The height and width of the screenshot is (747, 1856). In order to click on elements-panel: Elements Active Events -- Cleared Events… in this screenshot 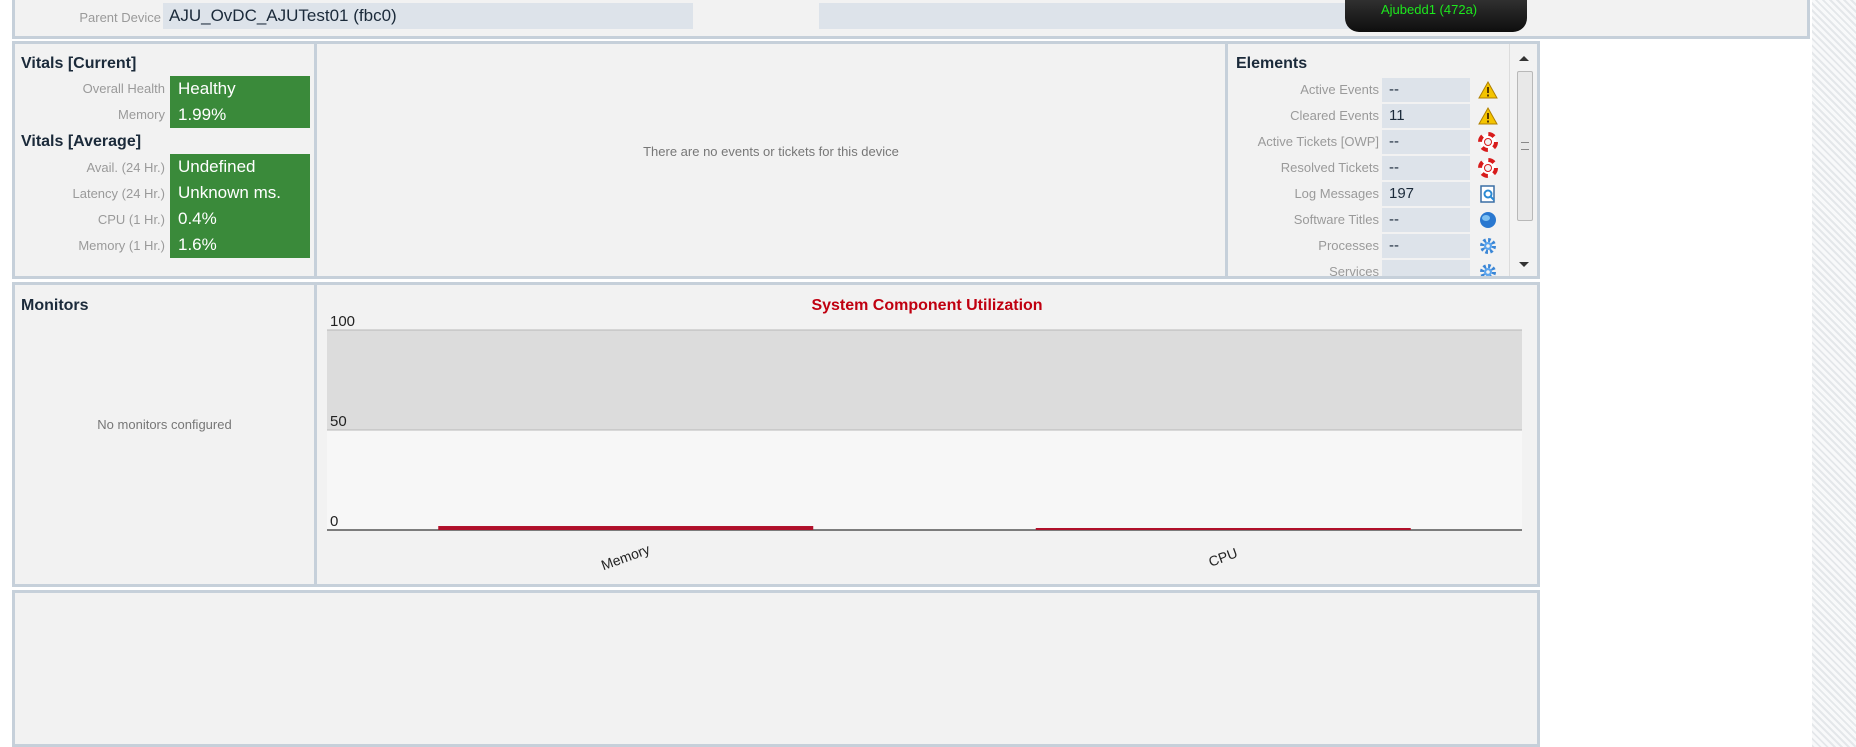, I will do `click(1382, 160)`.